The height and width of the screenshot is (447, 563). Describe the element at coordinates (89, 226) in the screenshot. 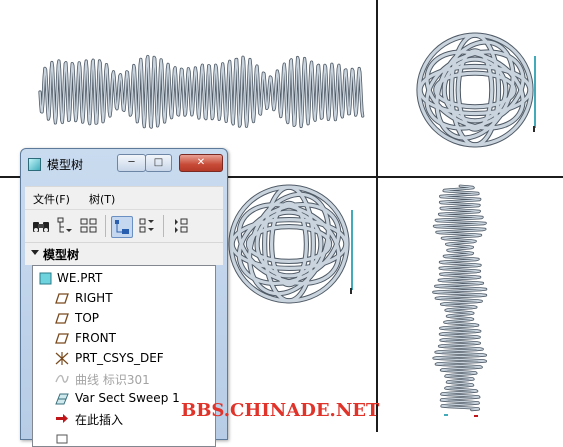

I see `columns-icon` at that location.